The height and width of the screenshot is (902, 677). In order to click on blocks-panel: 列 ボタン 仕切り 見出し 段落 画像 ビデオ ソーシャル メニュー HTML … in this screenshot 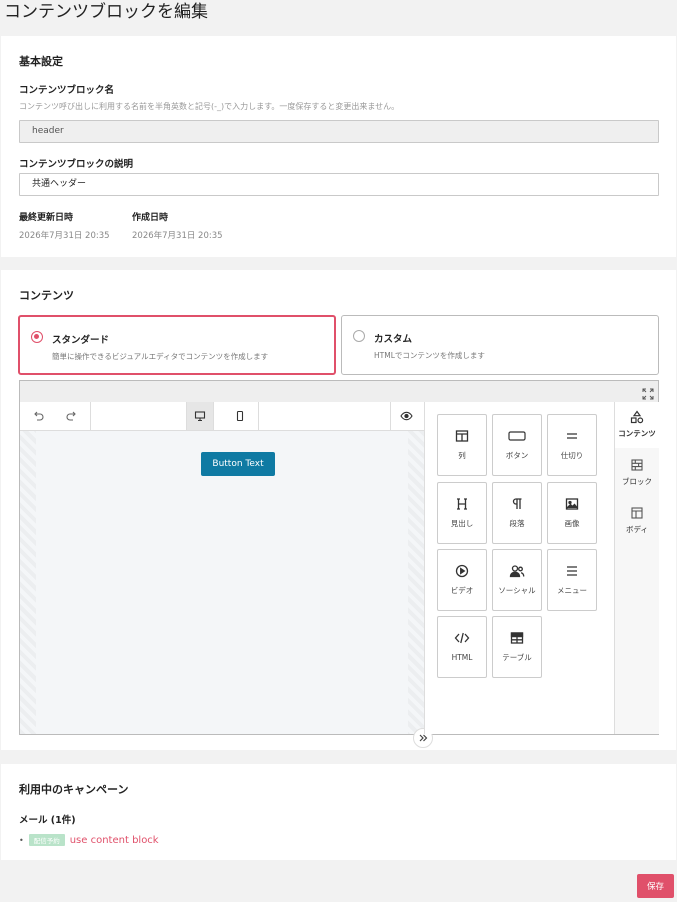, I will do `click(541, 568)`.